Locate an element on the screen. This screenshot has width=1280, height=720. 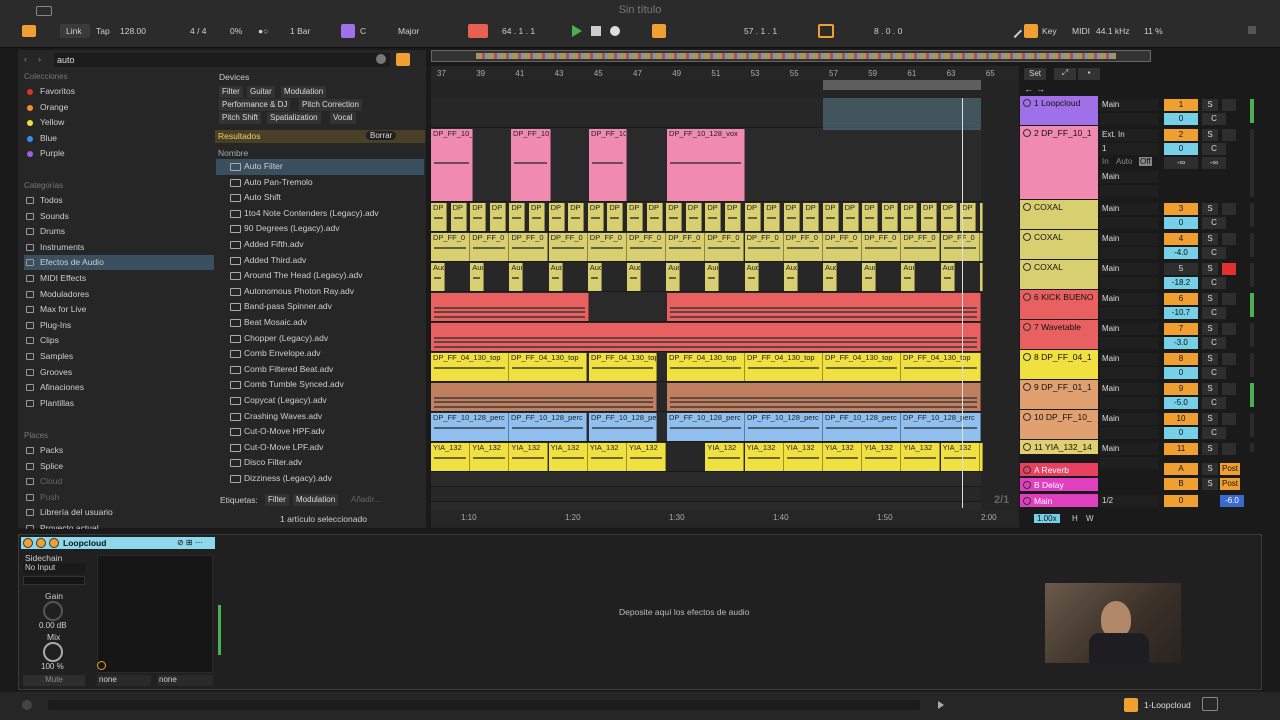
result-item: Beat Mosaic.adv is located at coordinates (320, 323).